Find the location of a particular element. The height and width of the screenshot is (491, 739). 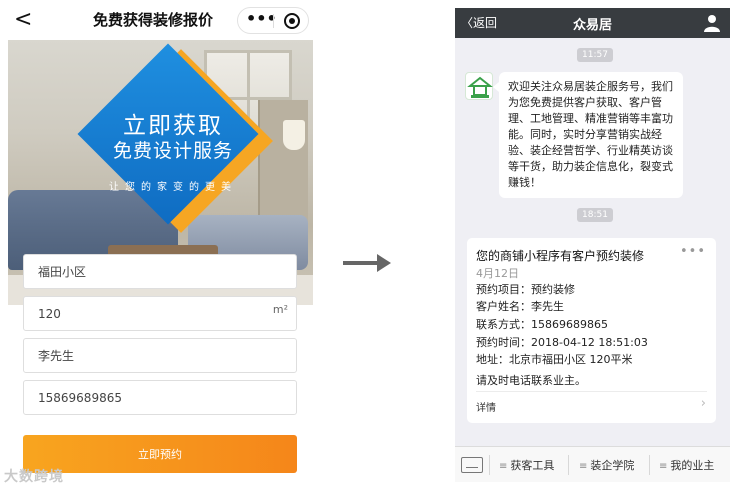

house-logo-icon is located at coordinates (480, 87).